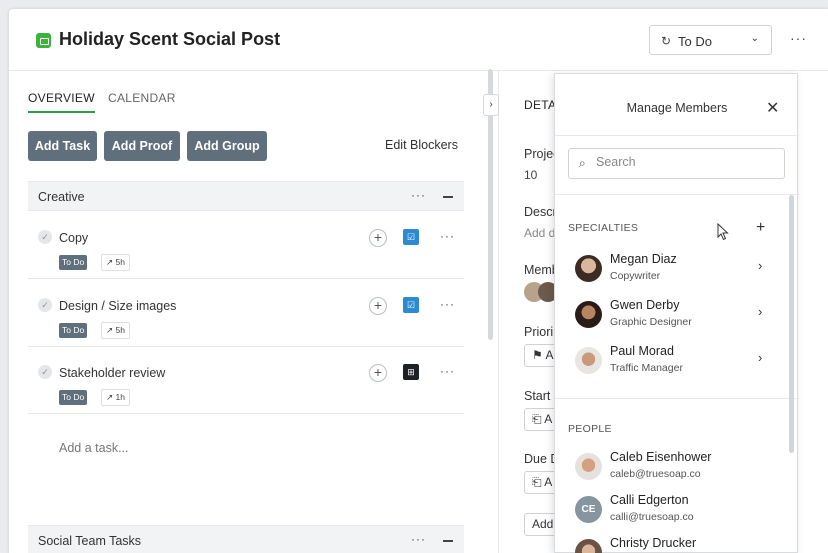 The height and width of the screenshot is (553, 828). Describe the element at coordinates (246, 196) in the screenshot. I see `group-header: Creative ···` at that location.